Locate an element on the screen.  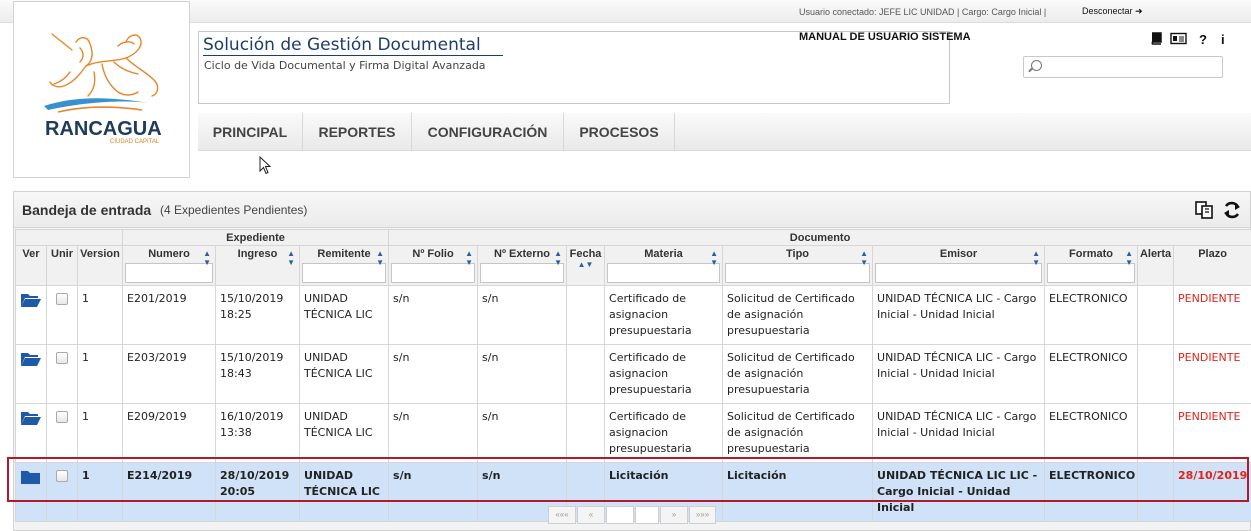
page-total is located at coordinates (647, 515).